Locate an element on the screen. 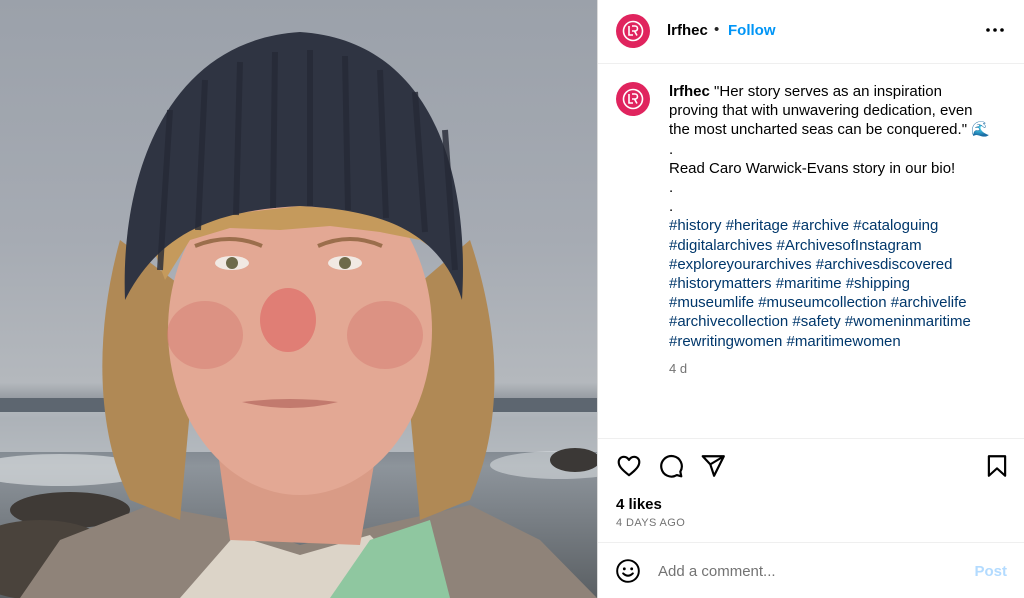  comment-icon is located at coordinates (671, 466).